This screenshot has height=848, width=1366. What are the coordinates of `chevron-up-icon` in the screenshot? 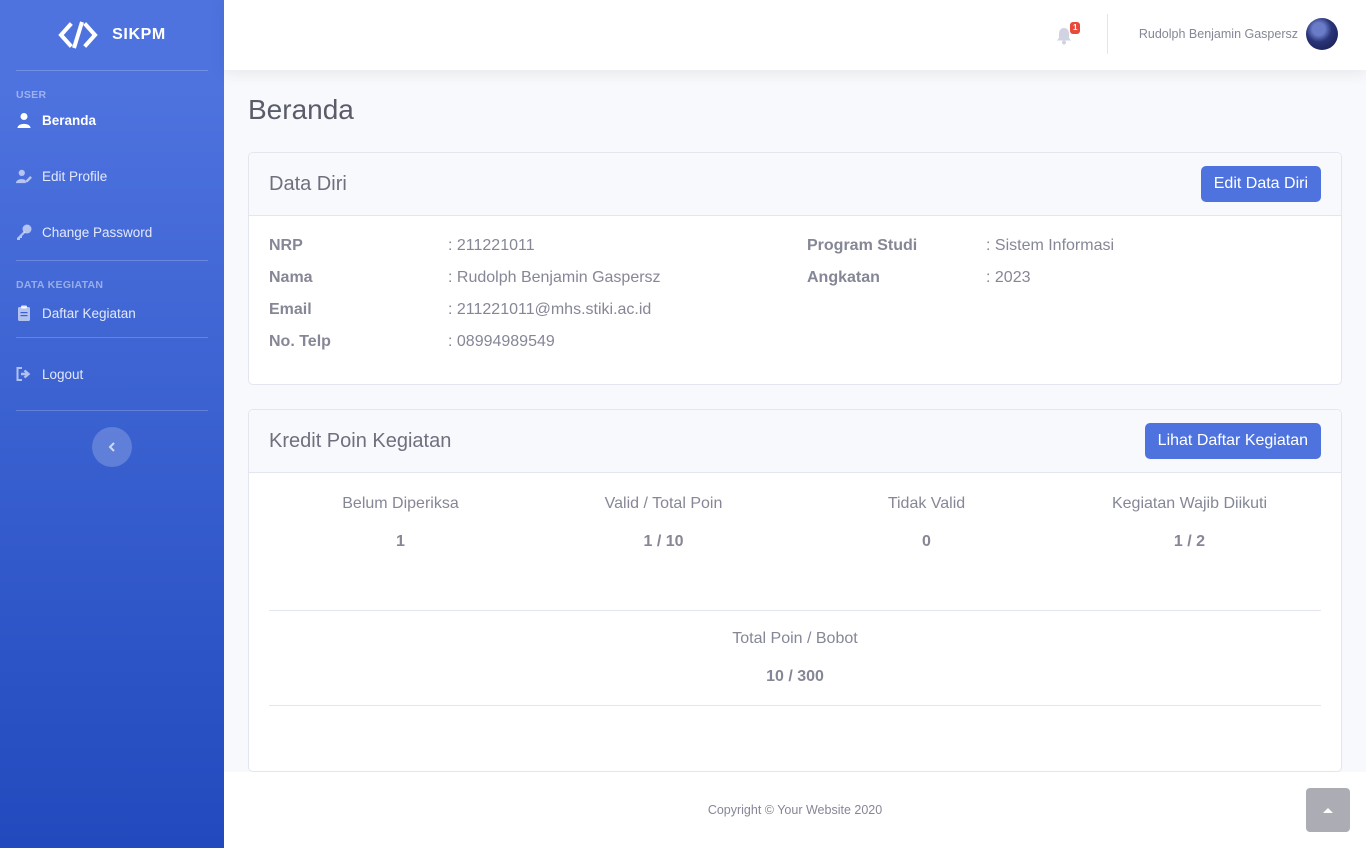 It's located at (1328, 810).